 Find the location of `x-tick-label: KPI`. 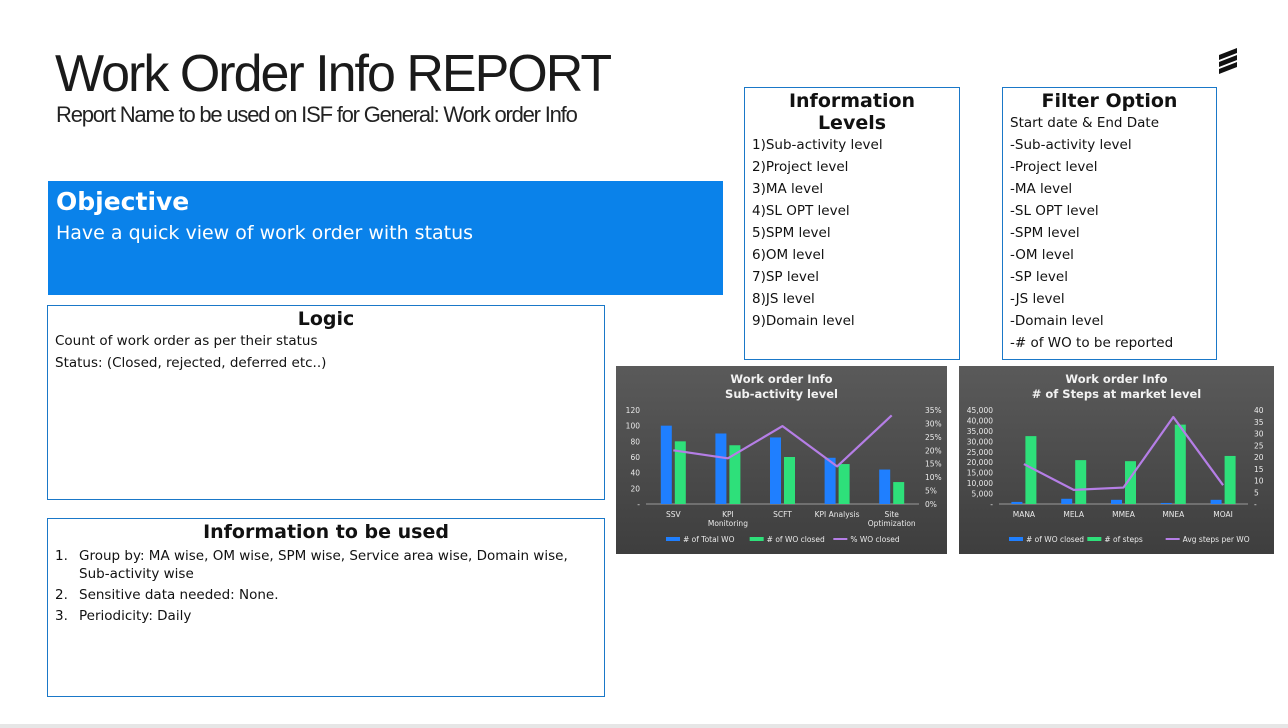

x-tick-label: KPI is located at coordinates (728, 514).